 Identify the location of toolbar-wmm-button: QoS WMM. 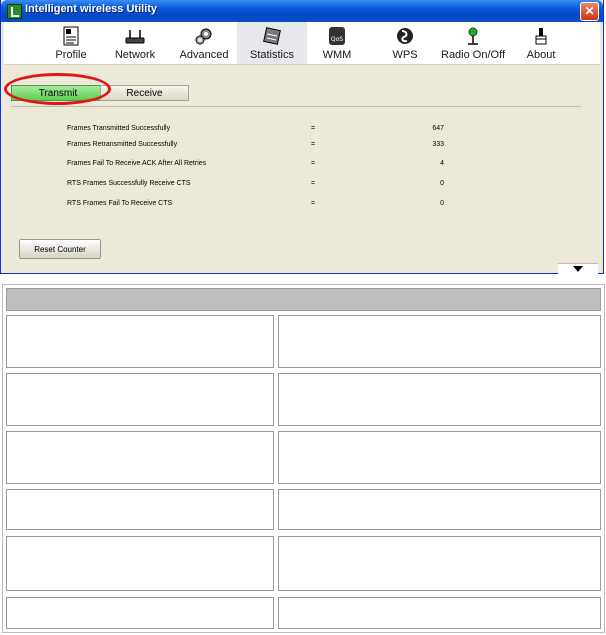
(337, 43).